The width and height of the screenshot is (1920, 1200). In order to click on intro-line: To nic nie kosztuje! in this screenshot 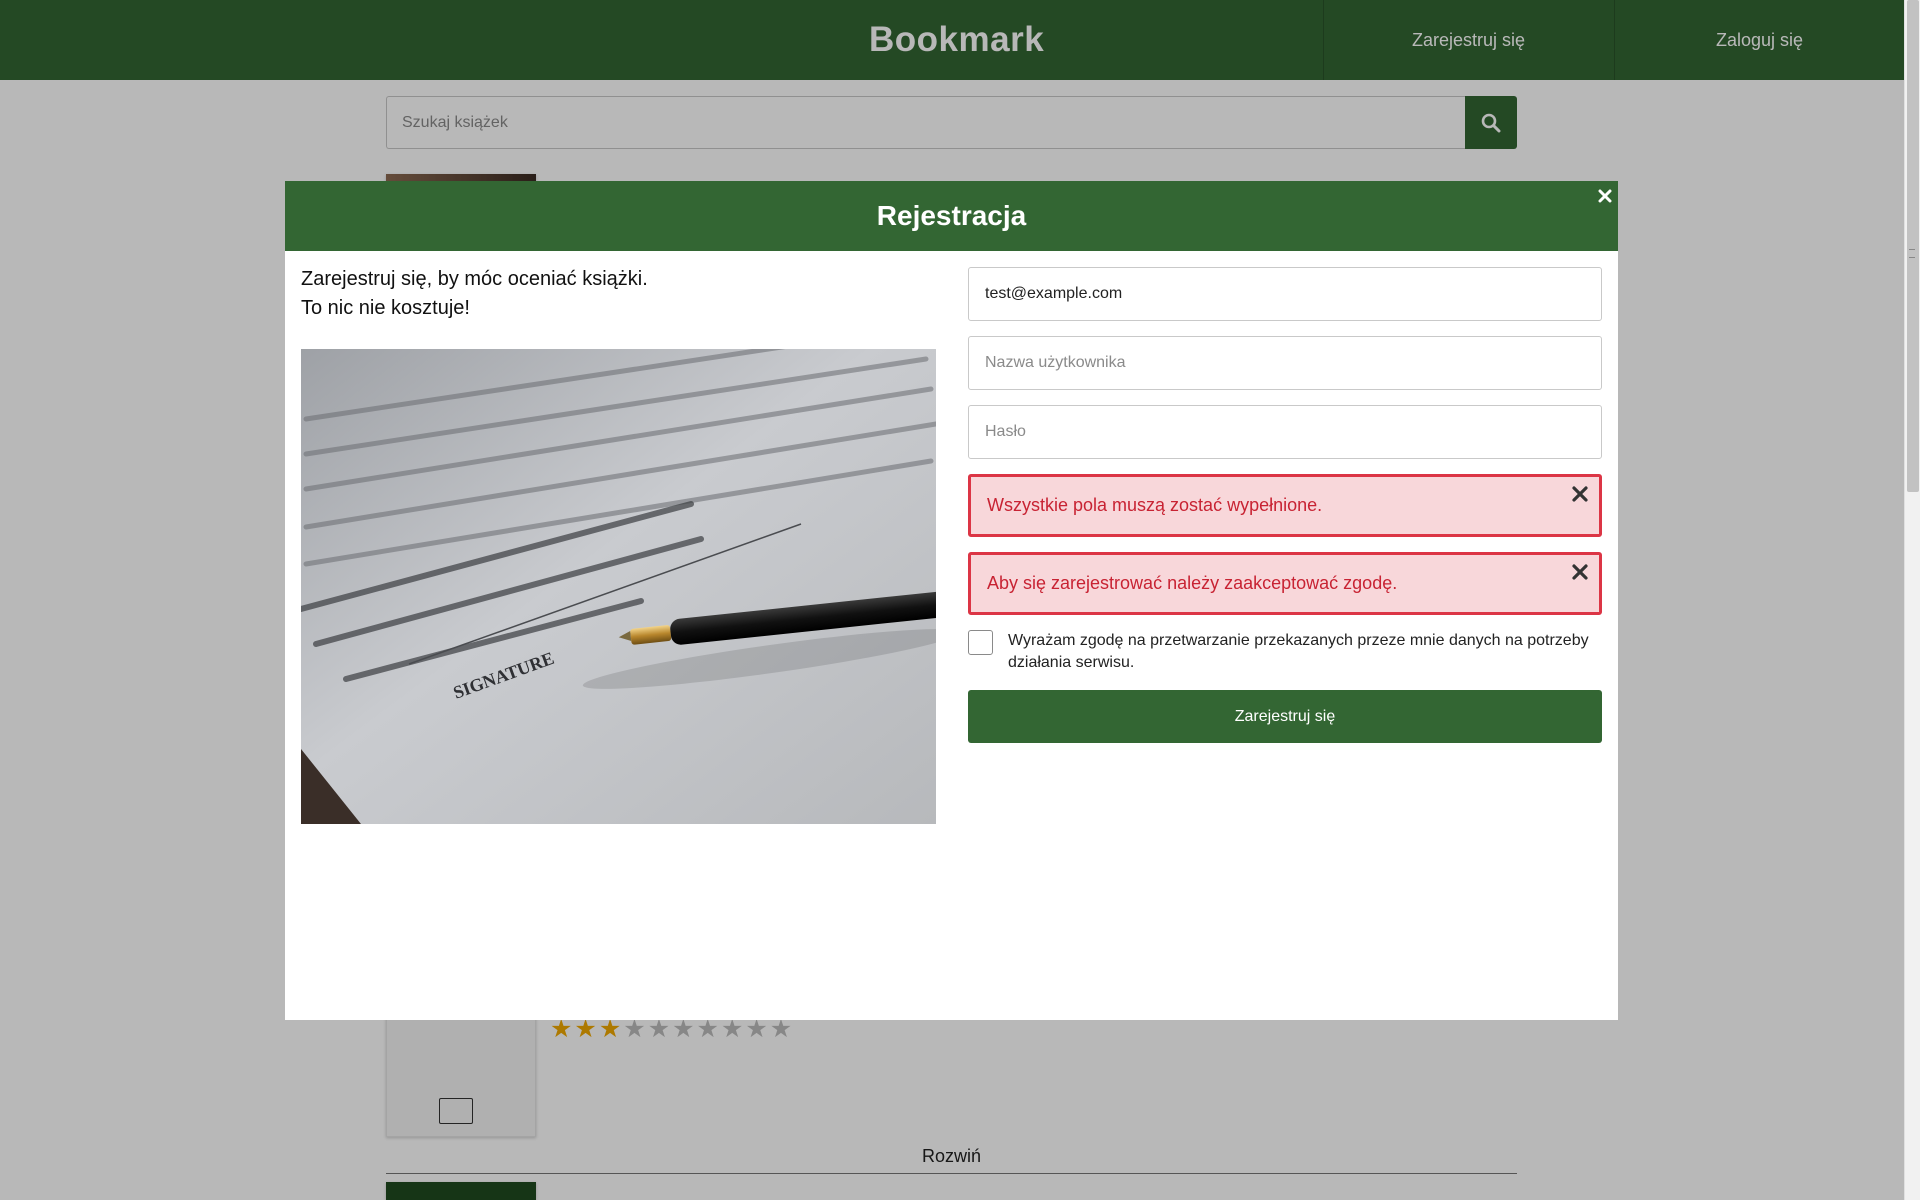, I will do `click(385, 308)`.